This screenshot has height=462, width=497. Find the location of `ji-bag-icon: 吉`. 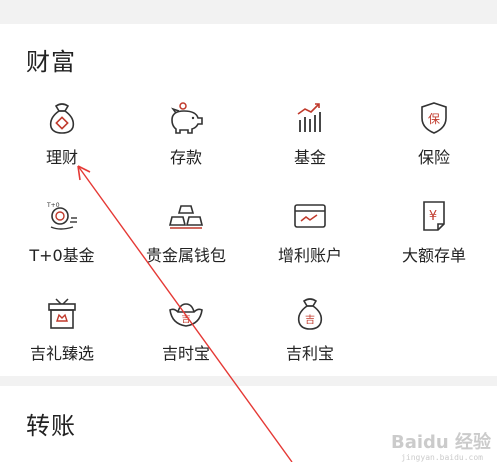

ji-bag-icon: 吉 is located at coordinates (310, 314).